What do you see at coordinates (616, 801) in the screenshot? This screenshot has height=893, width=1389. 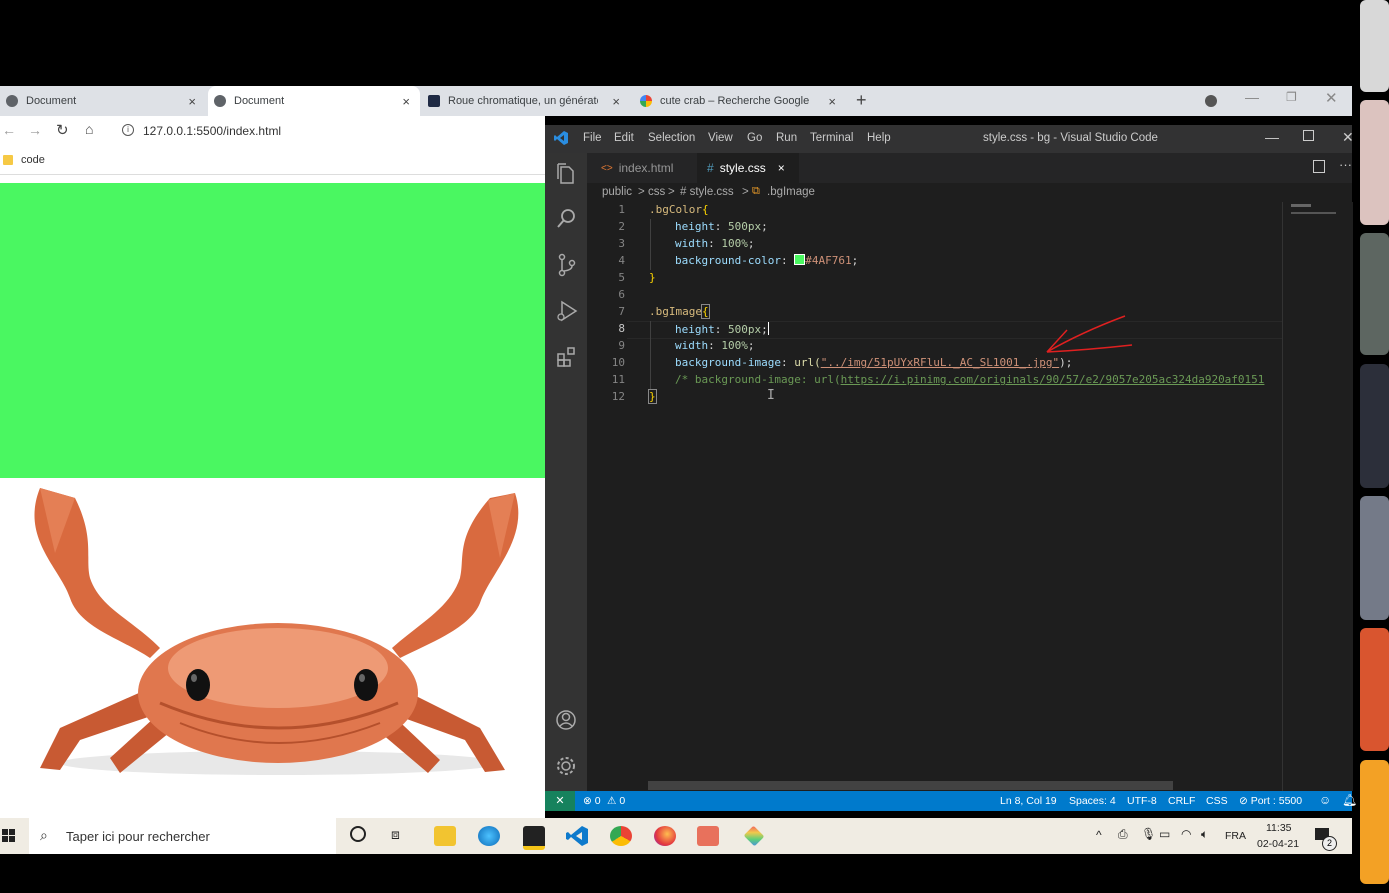 I see `warnings-count: ⚠ 0` at bounding box center [616, 801].